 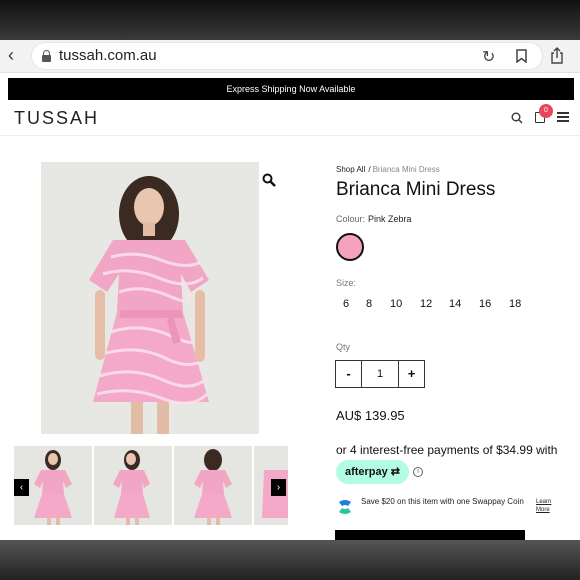 I want to click on learn-more-link: Learn More, so click(x=550, y=506).